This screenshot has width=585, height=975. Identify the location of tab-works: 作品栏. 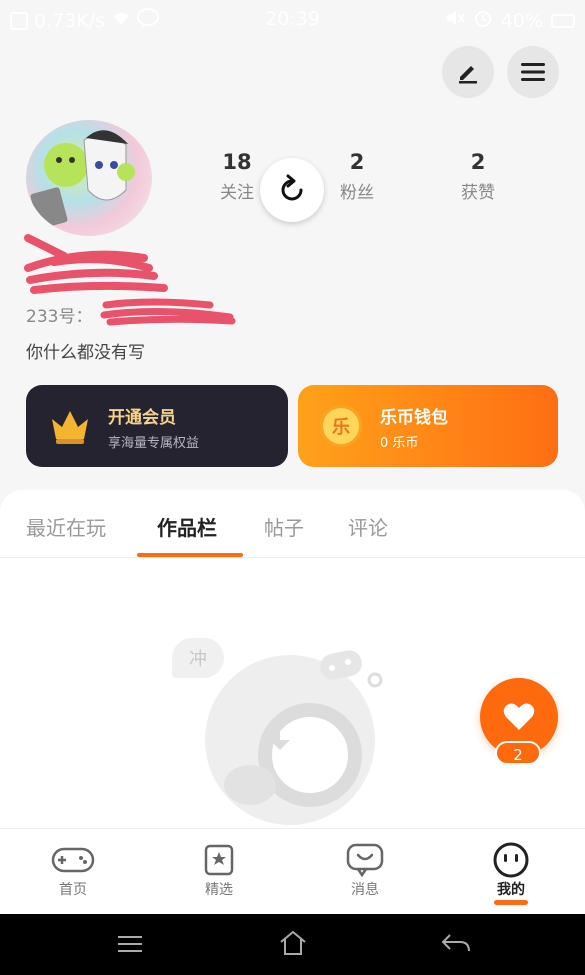
(187, 526).